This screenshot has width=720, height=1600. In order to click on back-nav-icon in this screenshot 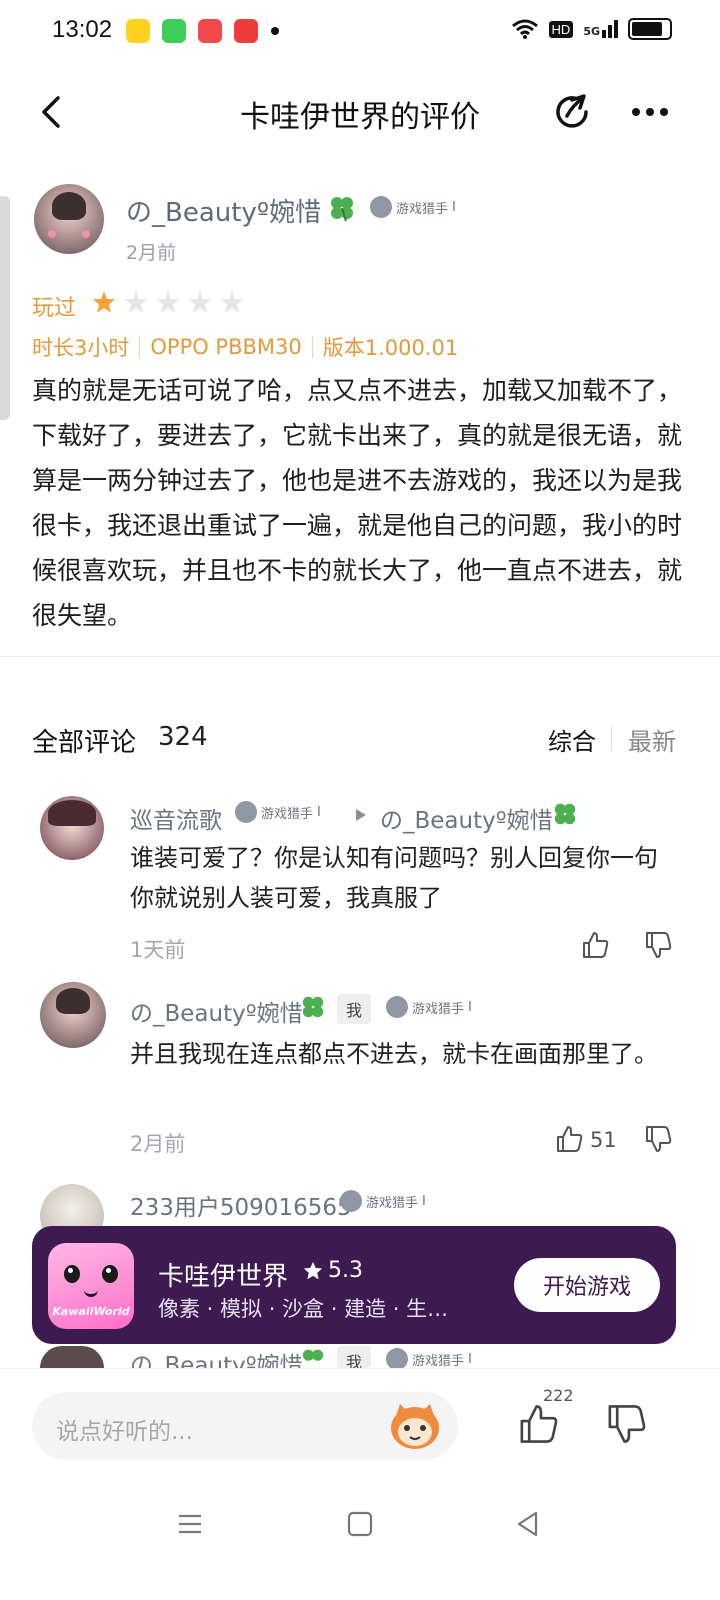, I will do `click(528, 1524)`.